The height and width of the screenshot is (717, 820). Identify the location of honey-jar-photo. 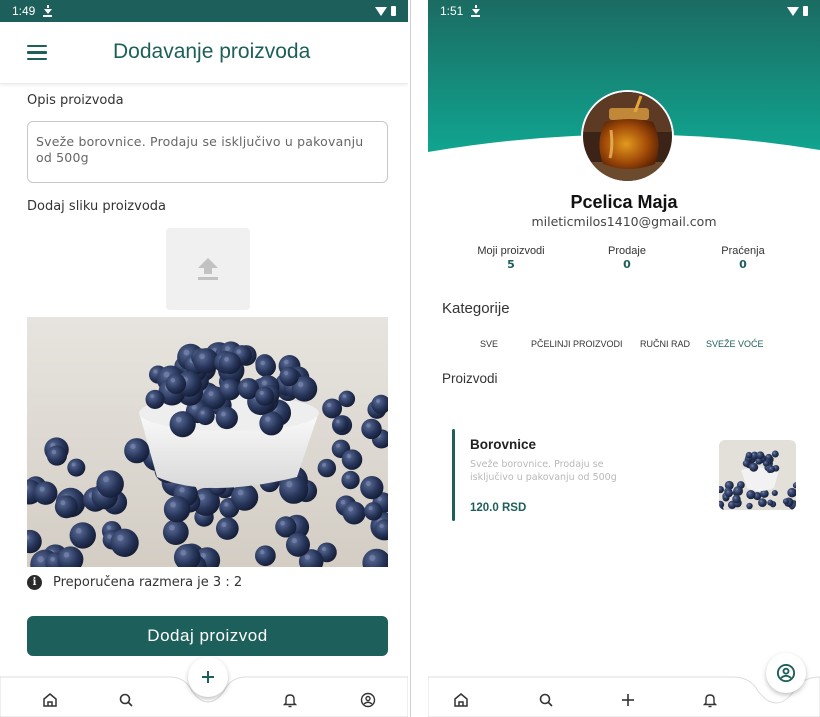
(627, 136).